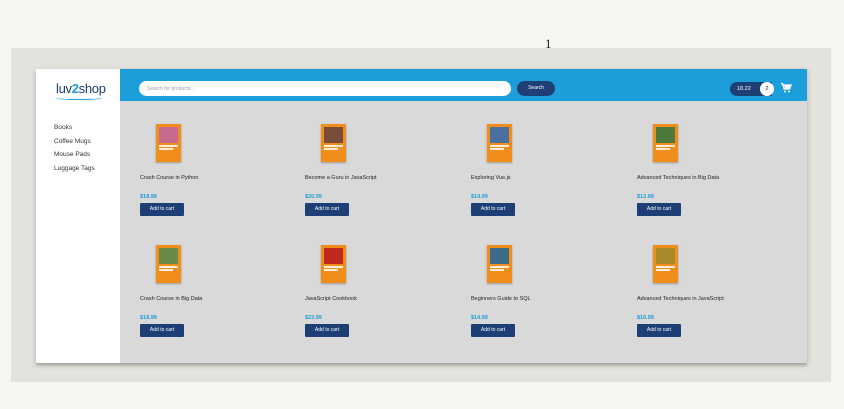 The height and width of the screenshot is (409, 844). What do you see at coordinates (313, 318) in the screenshot?
I see `product-price: $23.99` at bounding box center [313, 318].